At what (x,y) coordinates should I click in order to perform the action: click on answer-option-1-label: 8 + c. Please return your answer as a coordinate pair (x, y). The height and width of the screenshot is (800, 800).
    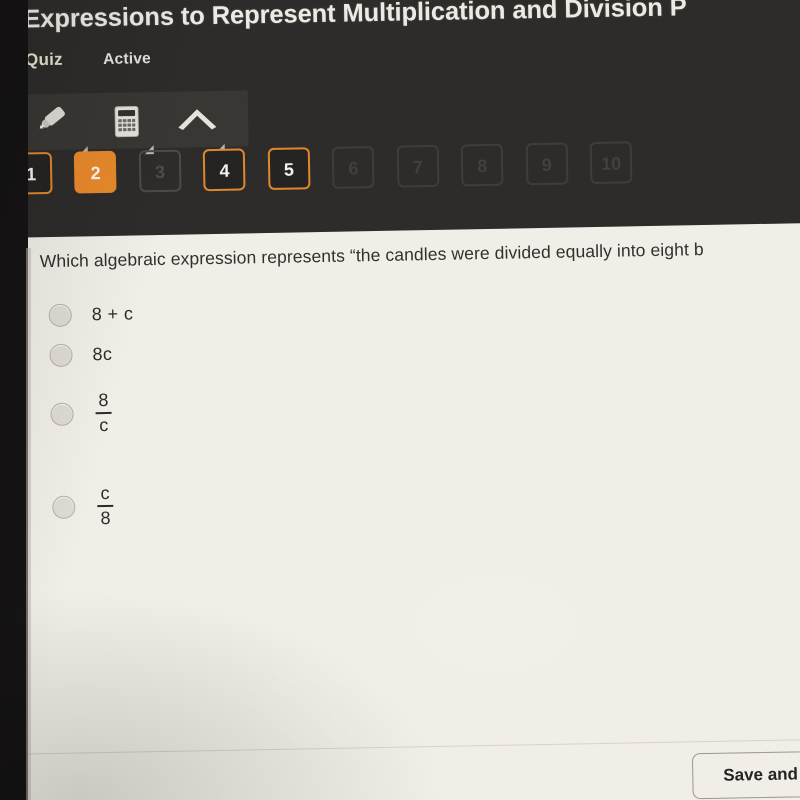
    Looking at the image, I should click on (112, 313).